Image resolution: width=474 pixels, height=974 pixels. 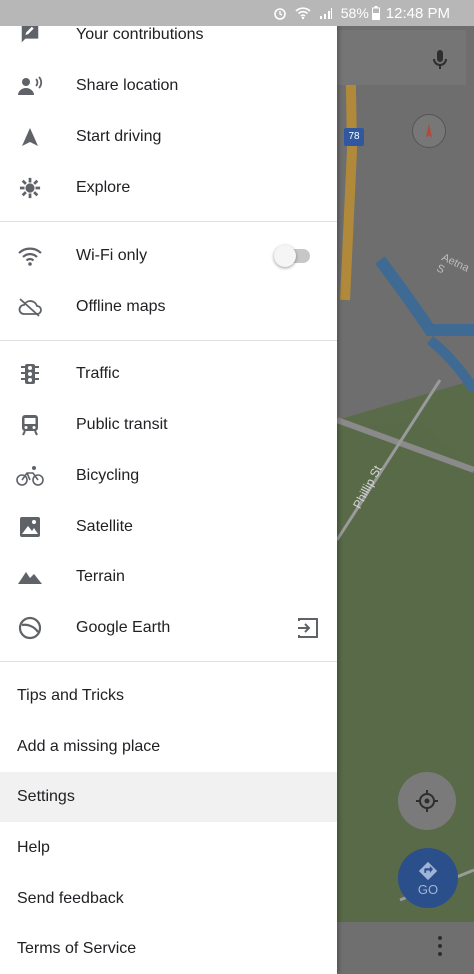 I want to click on crosshair-icon, so click(x=427, y=801).